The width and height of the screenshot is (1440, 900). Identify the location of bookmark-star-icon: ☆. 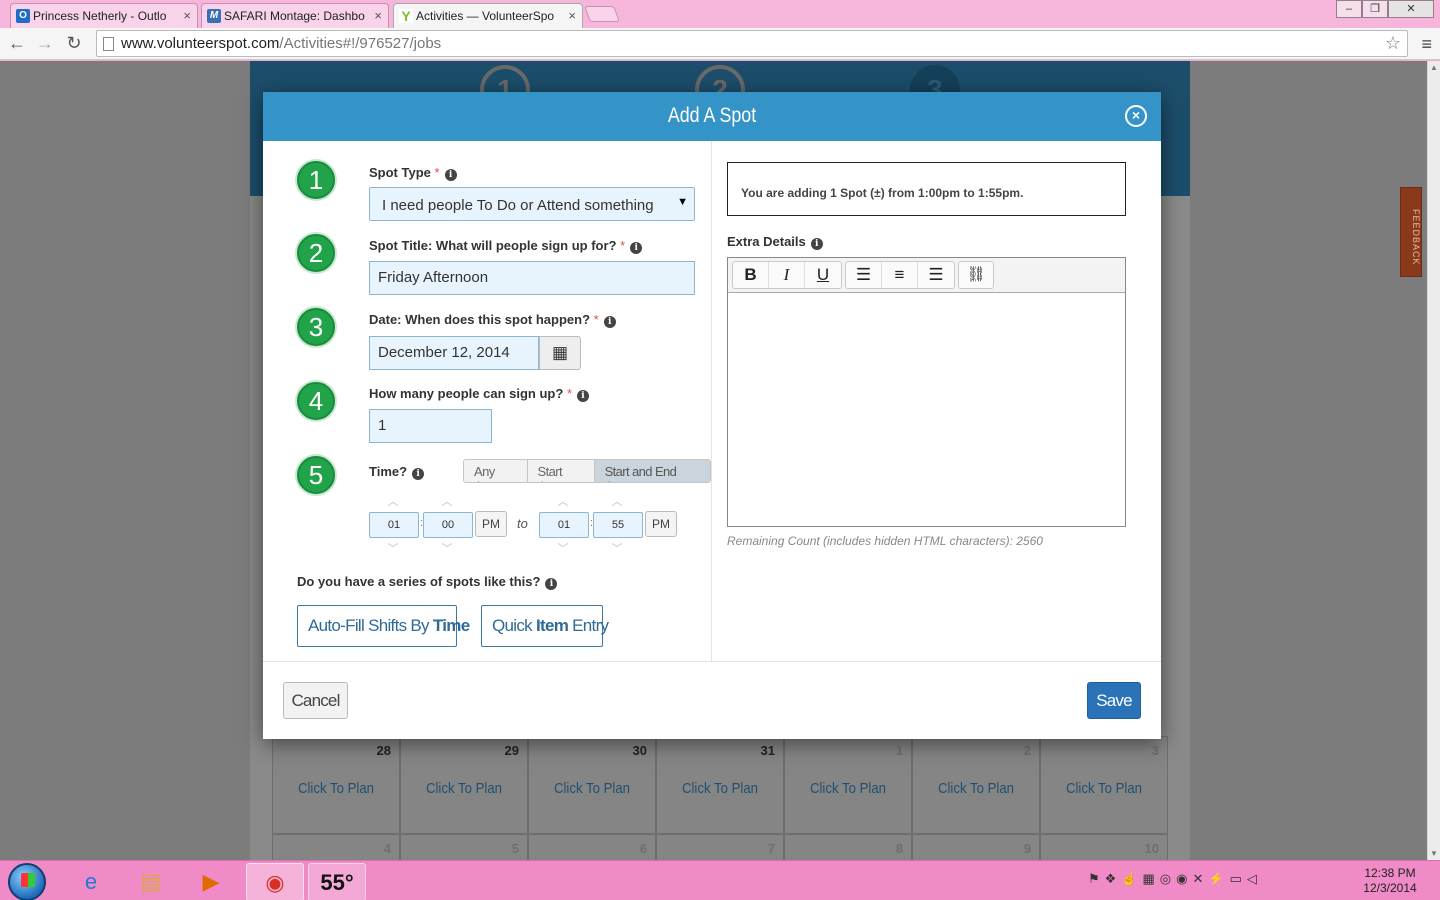
(1393, 43).